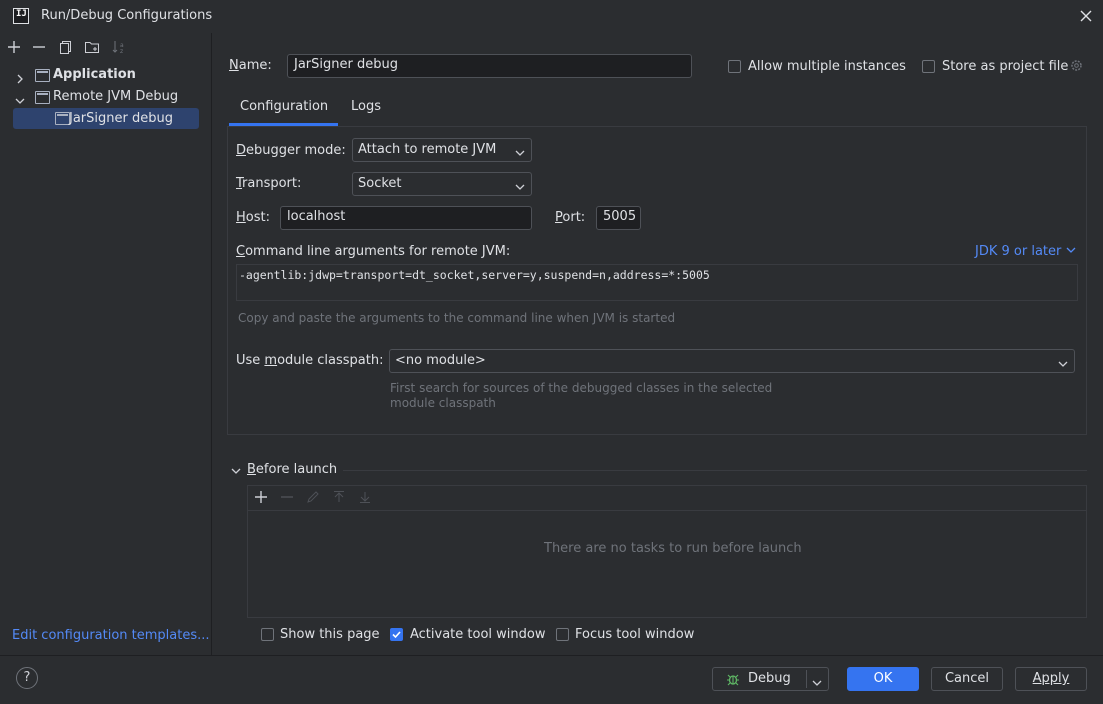  What do you see at coordinates (119, 47) in the screenshot?
I see `sort-icon: az` at bounding box center [119, 47].